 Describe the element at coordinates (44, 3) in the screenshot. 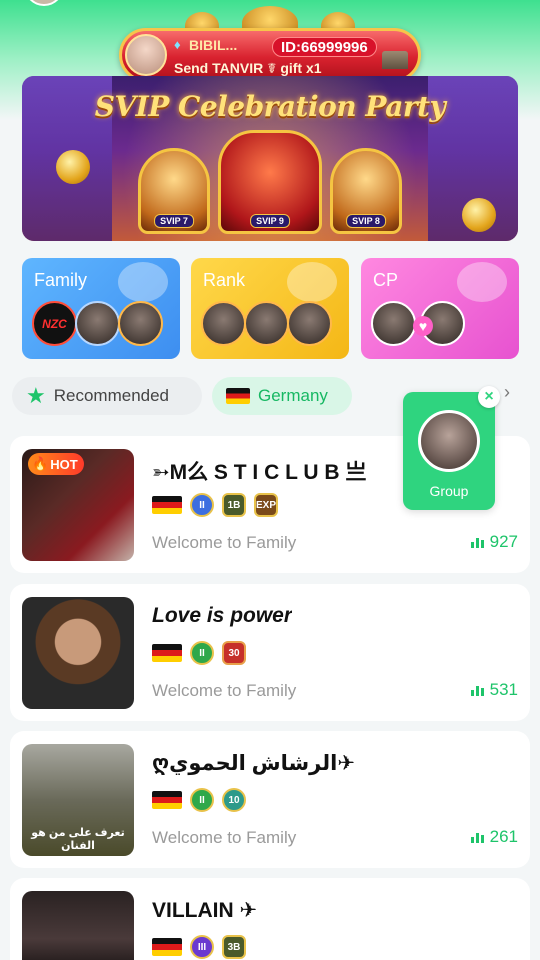

I see `user-avatar-partial` at that location.